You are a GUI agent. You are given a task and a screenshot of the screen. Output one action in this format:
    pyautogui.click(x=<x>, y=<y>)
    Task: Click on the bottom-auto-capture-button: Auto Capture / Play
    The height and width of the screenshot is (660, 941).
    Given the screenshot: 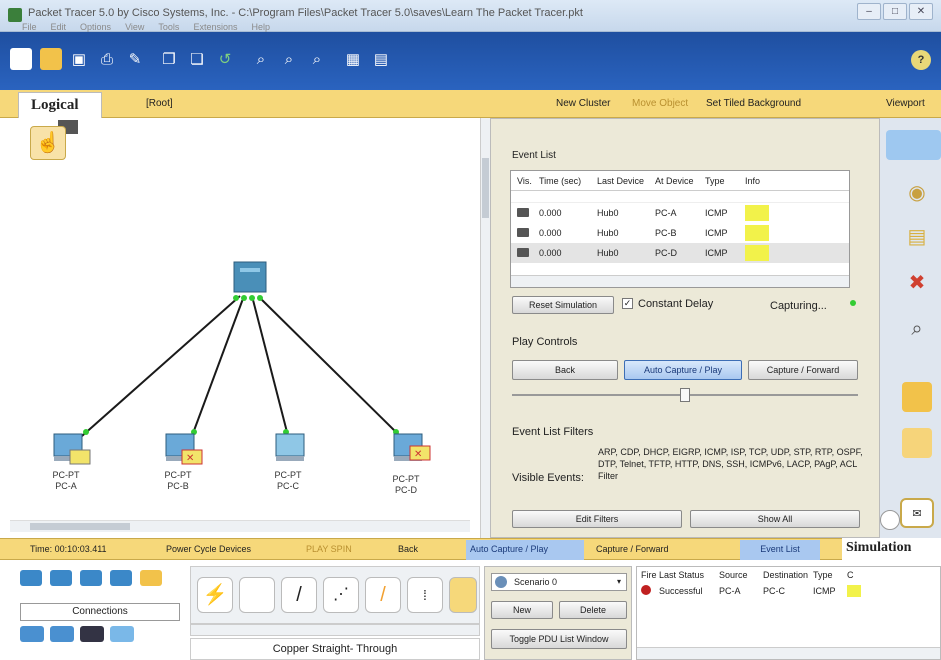 What is the action you would take?
    pyautogui.click(x=525, y=550)
    